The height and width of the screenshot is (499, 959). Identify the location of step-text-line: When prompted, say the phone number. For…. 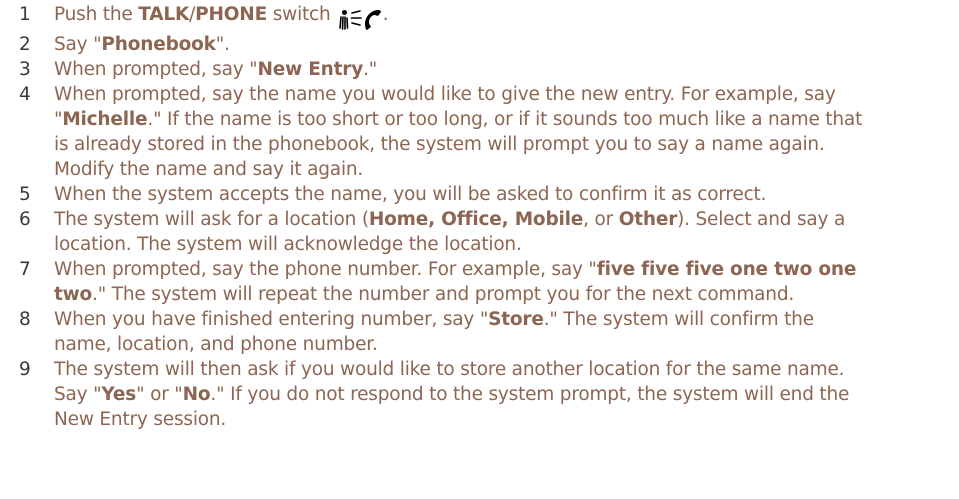
(504, 269).